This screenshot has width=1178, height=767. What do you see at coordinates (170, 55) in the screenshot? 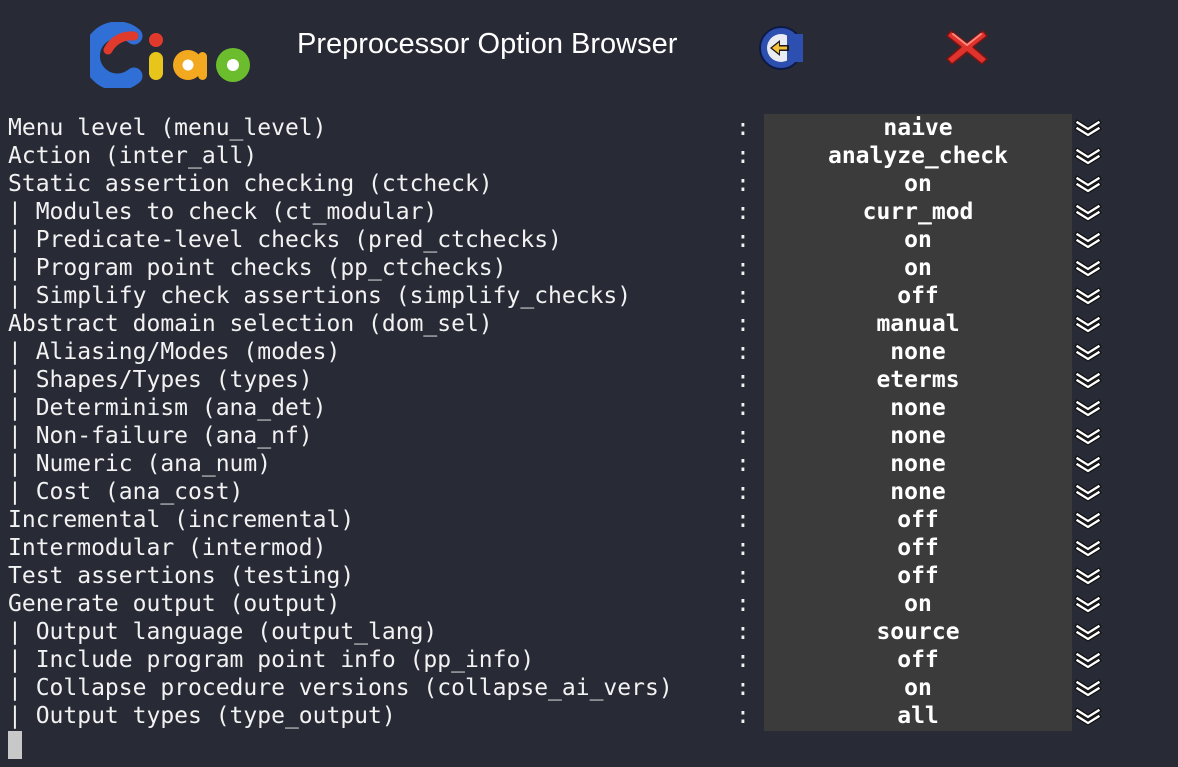
I see `ciao-logo` at bounding box center [170, 55].